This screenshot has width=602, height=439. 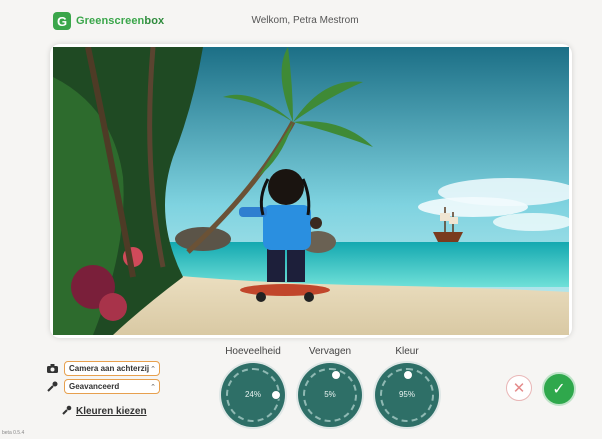 I want to click on blur-dial: 5%, so click(x=330, y=395).